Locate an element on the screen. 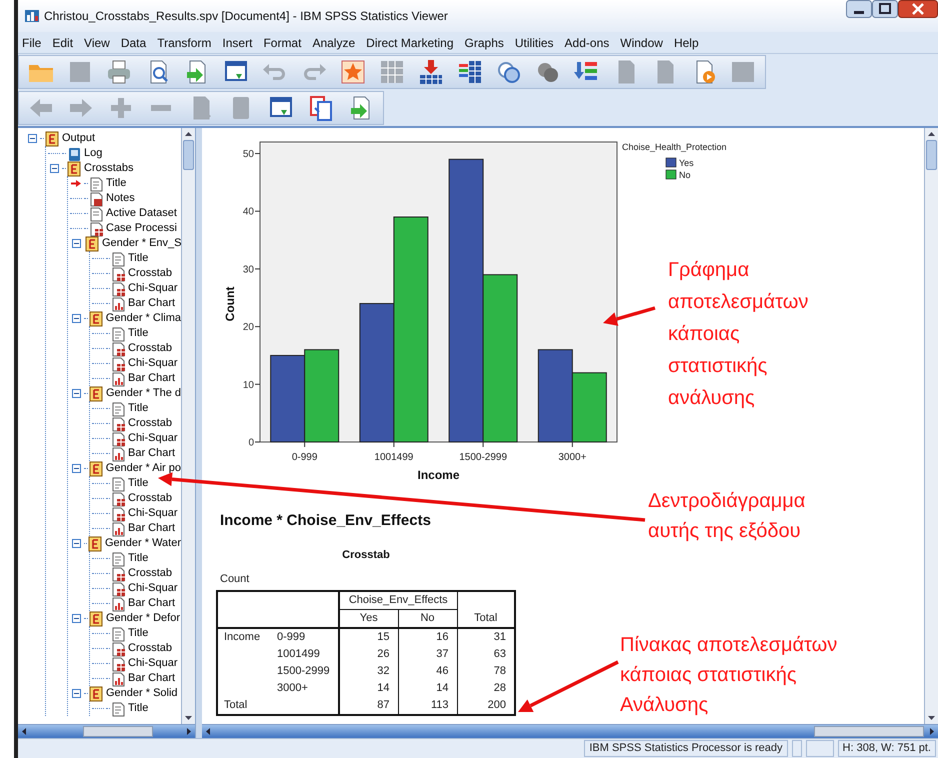 Image resolution: width=938 pixels, height=758 pixels. x-tick: 0-999 is located at coordinates (305, 452).